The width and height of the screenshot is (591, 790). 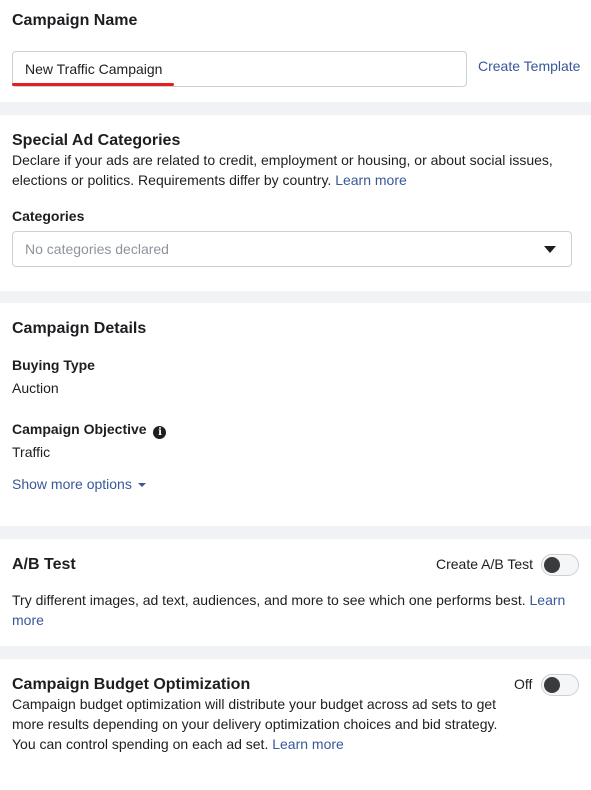 I want to click on create-template-link: Create Template, so click(x=529, y=66).